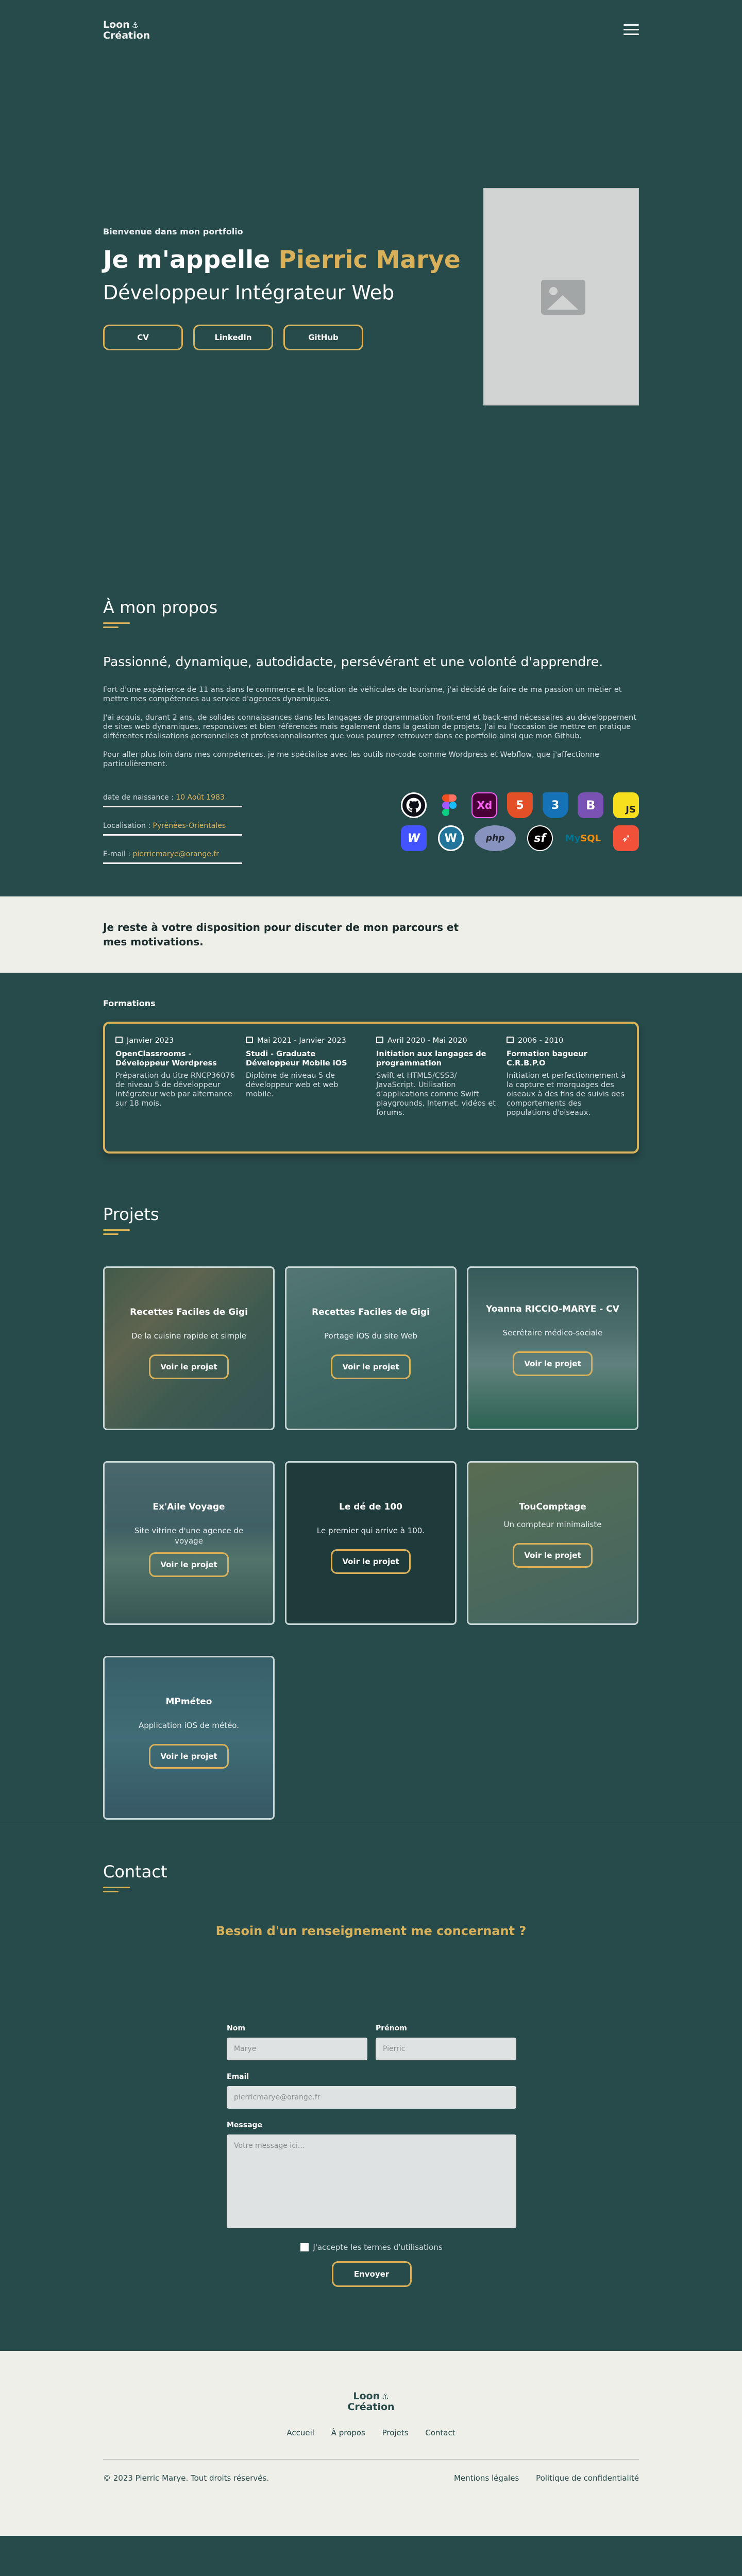  Describe the element at coordinates (126, 30) in the screenshot. I see `logo: Loon ⚓ Création` at that location.